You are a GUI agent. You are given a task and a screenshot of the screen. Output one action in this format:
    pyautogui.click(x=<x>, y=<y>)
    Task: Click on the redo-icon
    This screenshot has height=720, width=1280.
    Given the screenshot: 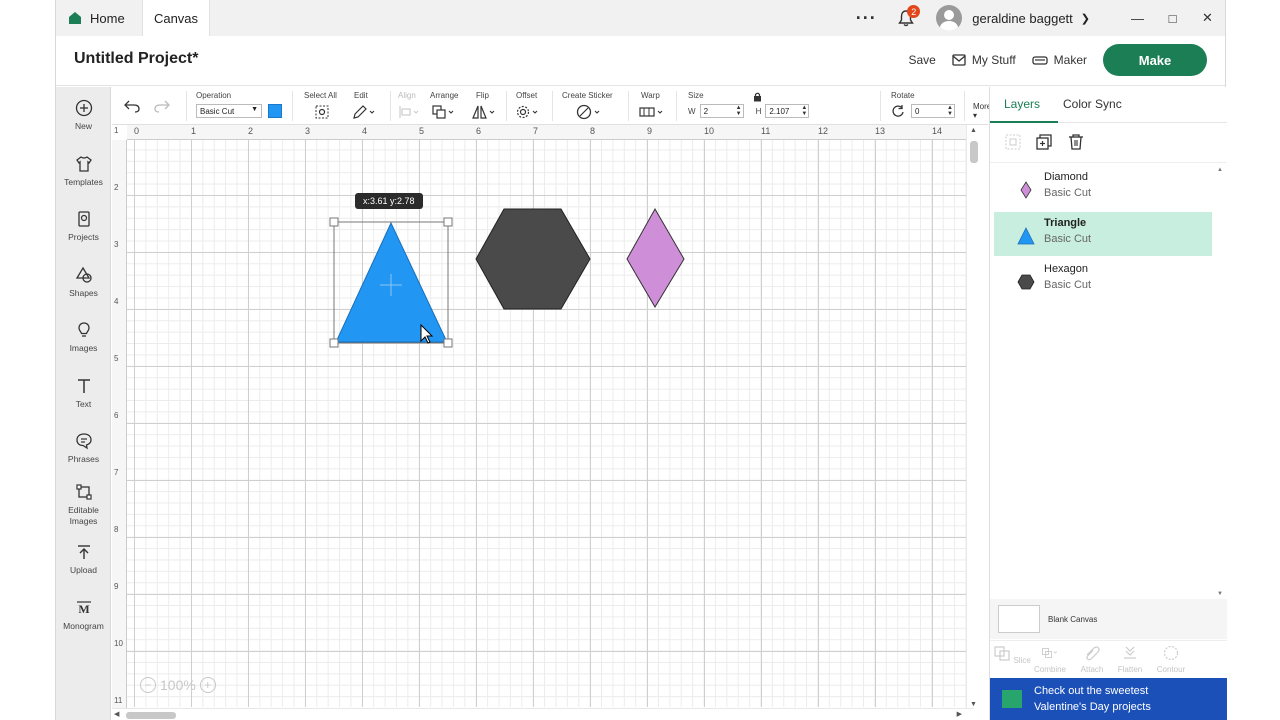 What is the action you would take?
    pyautogui.click(x=162, y=106)
    